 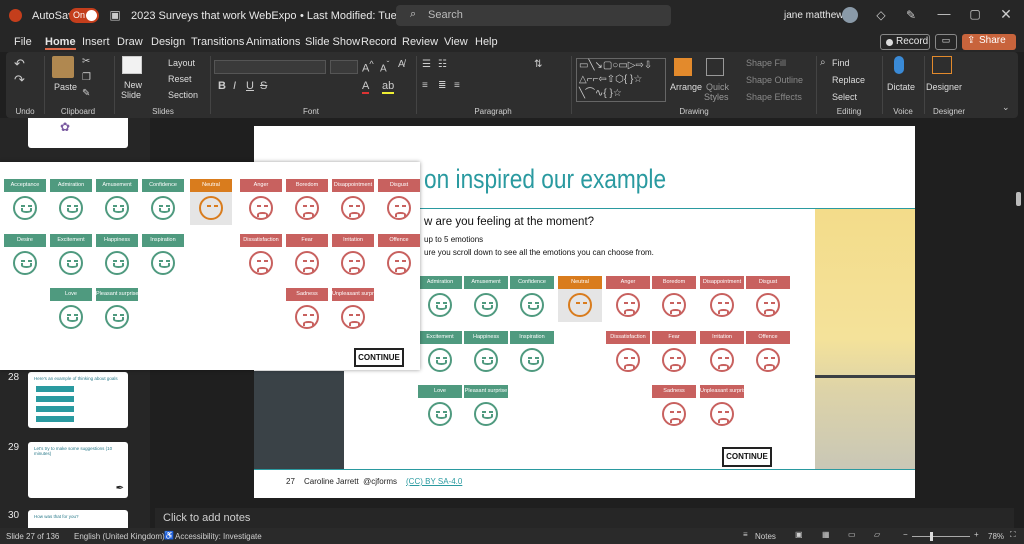 What do you see at coordinates (25, 208) in the screenshot?
I see `emotion-face-acceptance-icon` at bounding box center [25, 208].